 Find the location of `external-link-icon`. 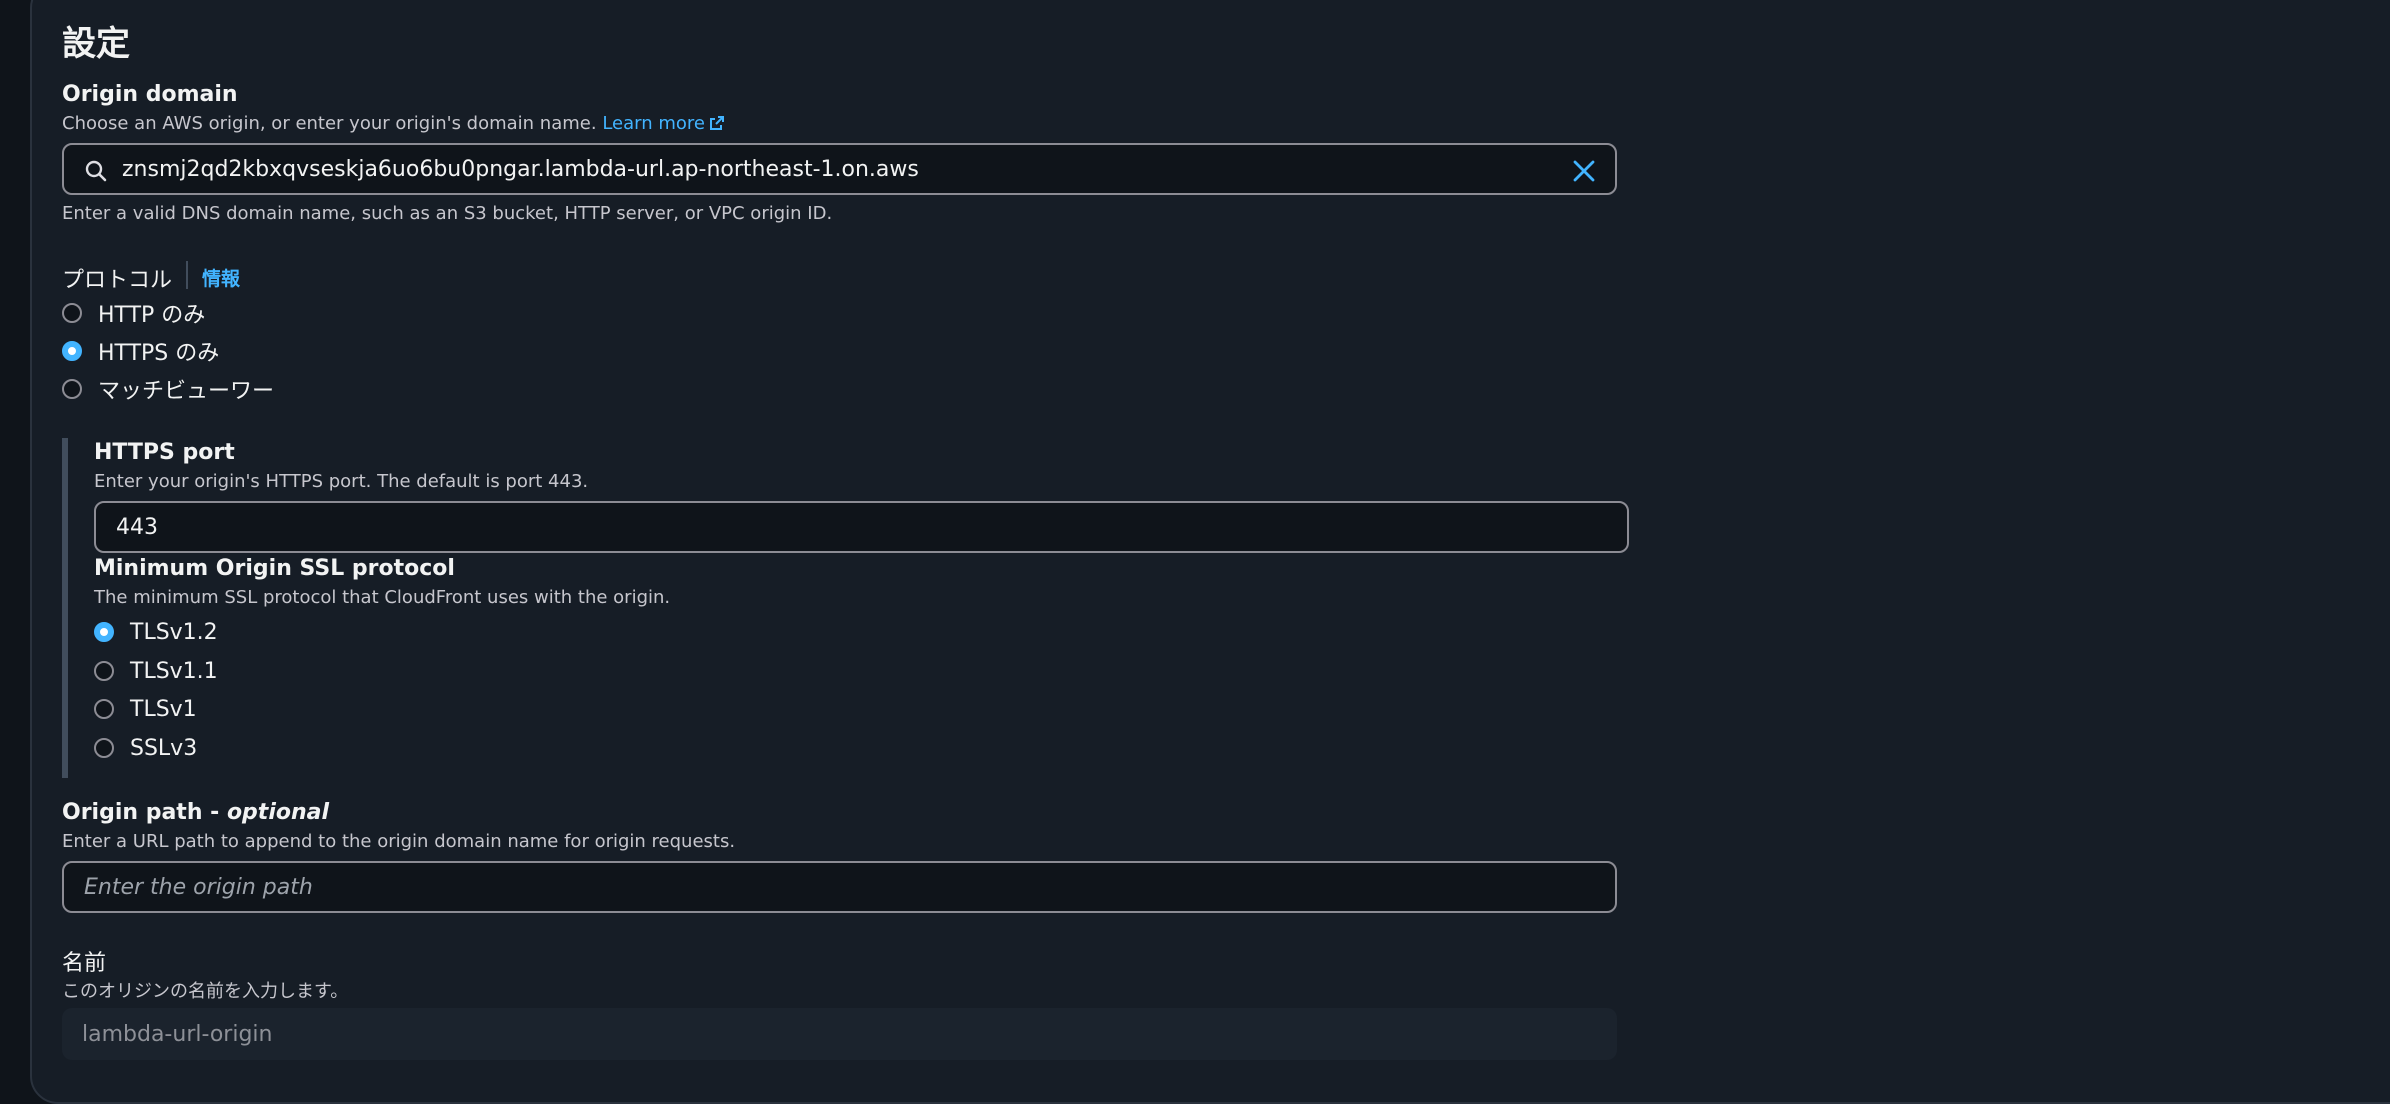

external-link-icon is located at coordinates (716, 123).